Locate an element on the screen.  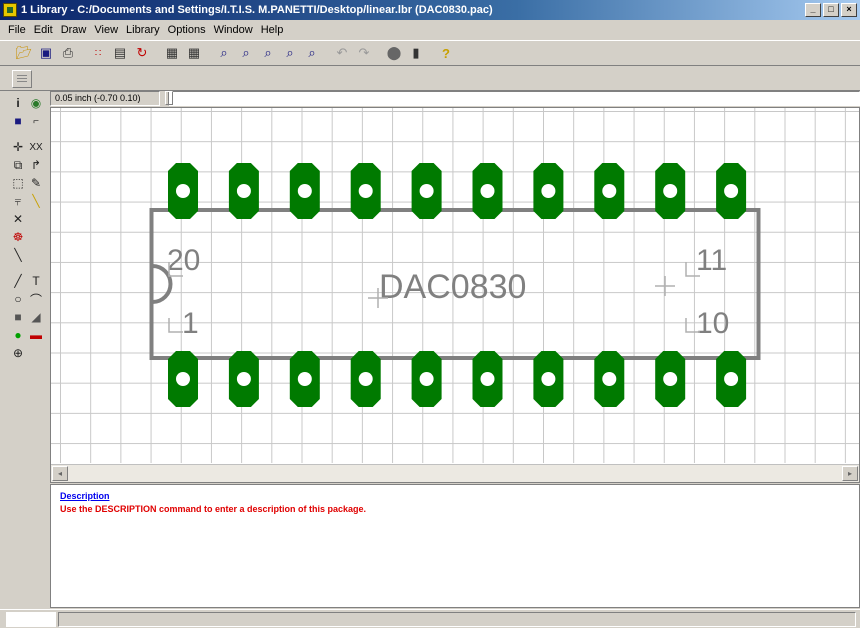
help-icon: ? is located at coordinates (446, 53).